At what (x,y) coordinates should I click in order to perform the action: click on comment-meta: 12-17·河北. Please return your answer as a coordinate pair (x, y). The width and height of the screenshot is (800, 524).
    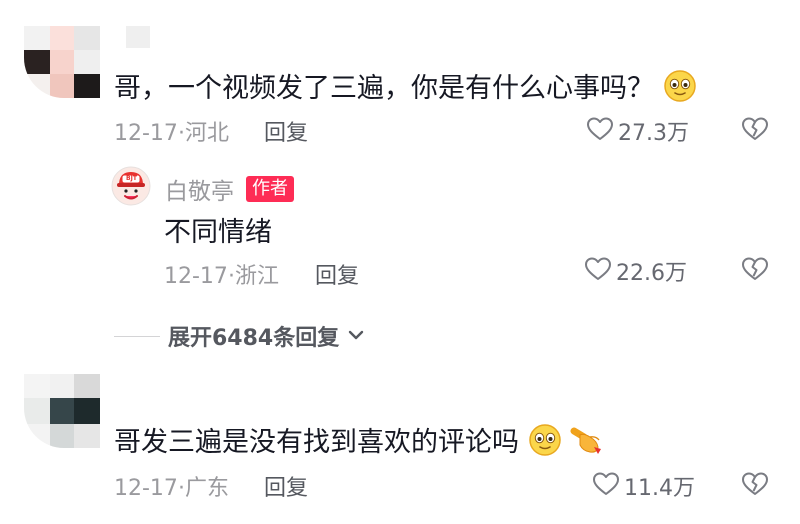
    Looking at the image, I should click on (171, 131).